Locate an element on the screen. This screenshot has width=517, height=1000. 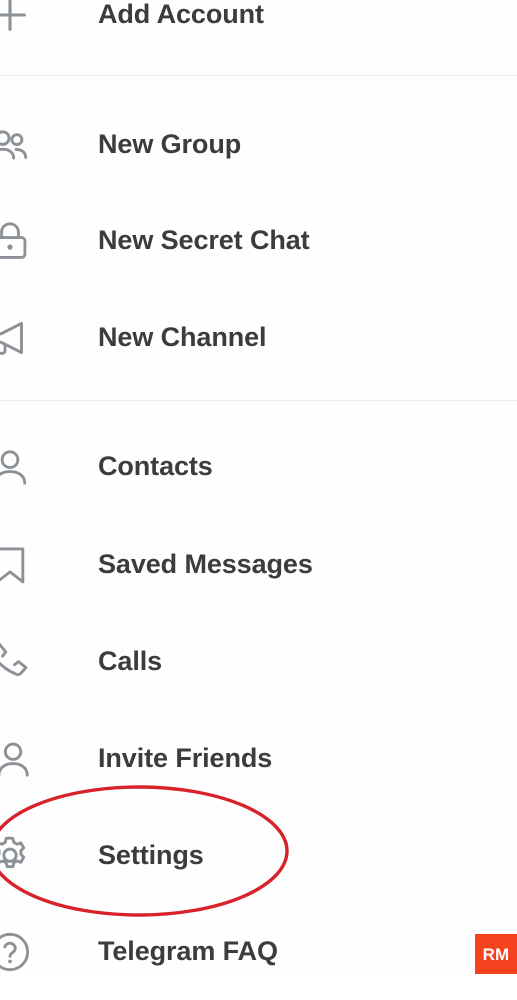
menu-item-label: New Group is located at coordinates (170, 144).